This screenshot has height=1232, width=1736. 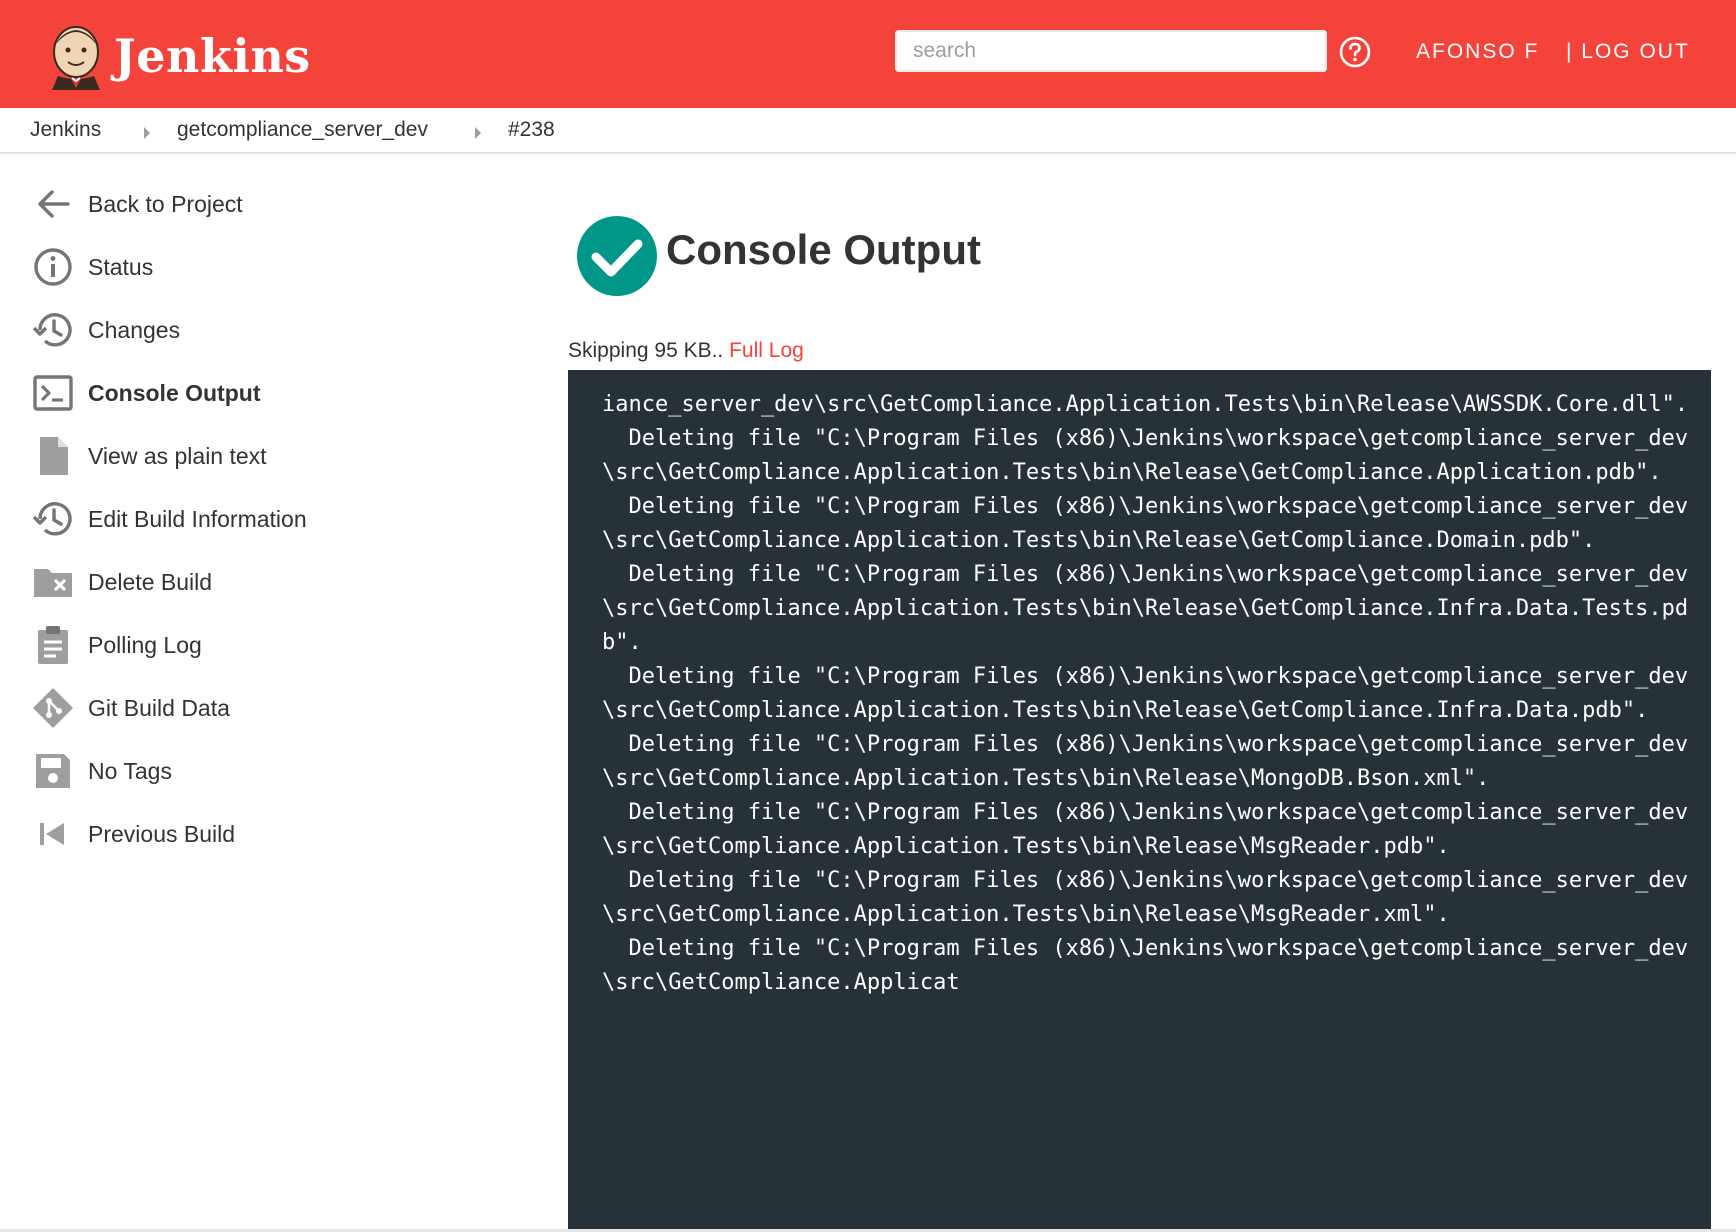 I want to click on breadcrumb: Jenkins getcompliance_server_dev #238, so click(x=868, y=130).